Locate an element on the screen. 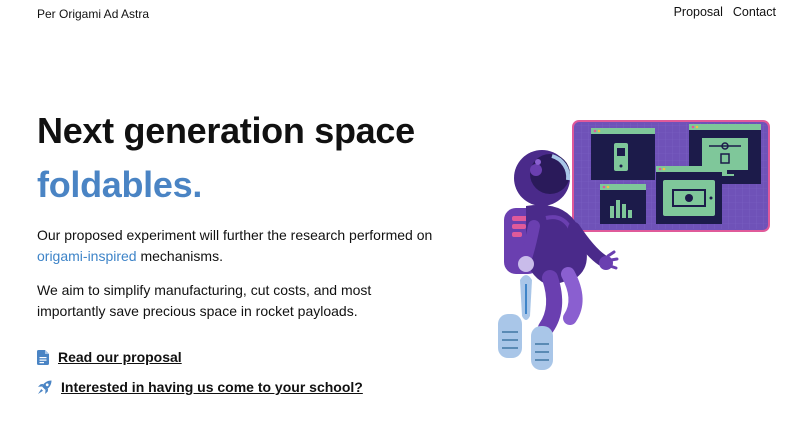 The image size is (800, 446). read-proposal-label: Read our proposal is located at coordinates (120, 357).